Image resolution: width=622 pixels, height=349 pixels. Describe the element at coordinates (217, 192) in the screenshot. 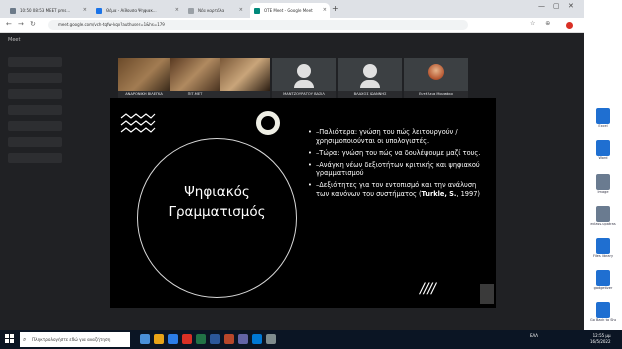

I see `slide-title-line: Ψηφιακός` at that location.